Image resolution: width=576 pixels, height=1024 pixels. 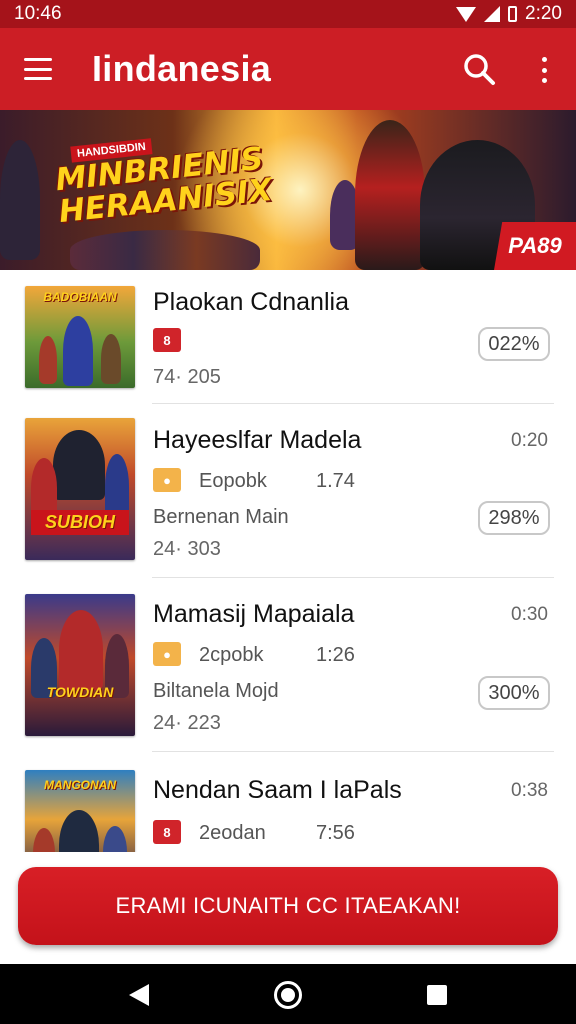 I want to click on game-meta: 24· 303, so click(x=187, y=549).